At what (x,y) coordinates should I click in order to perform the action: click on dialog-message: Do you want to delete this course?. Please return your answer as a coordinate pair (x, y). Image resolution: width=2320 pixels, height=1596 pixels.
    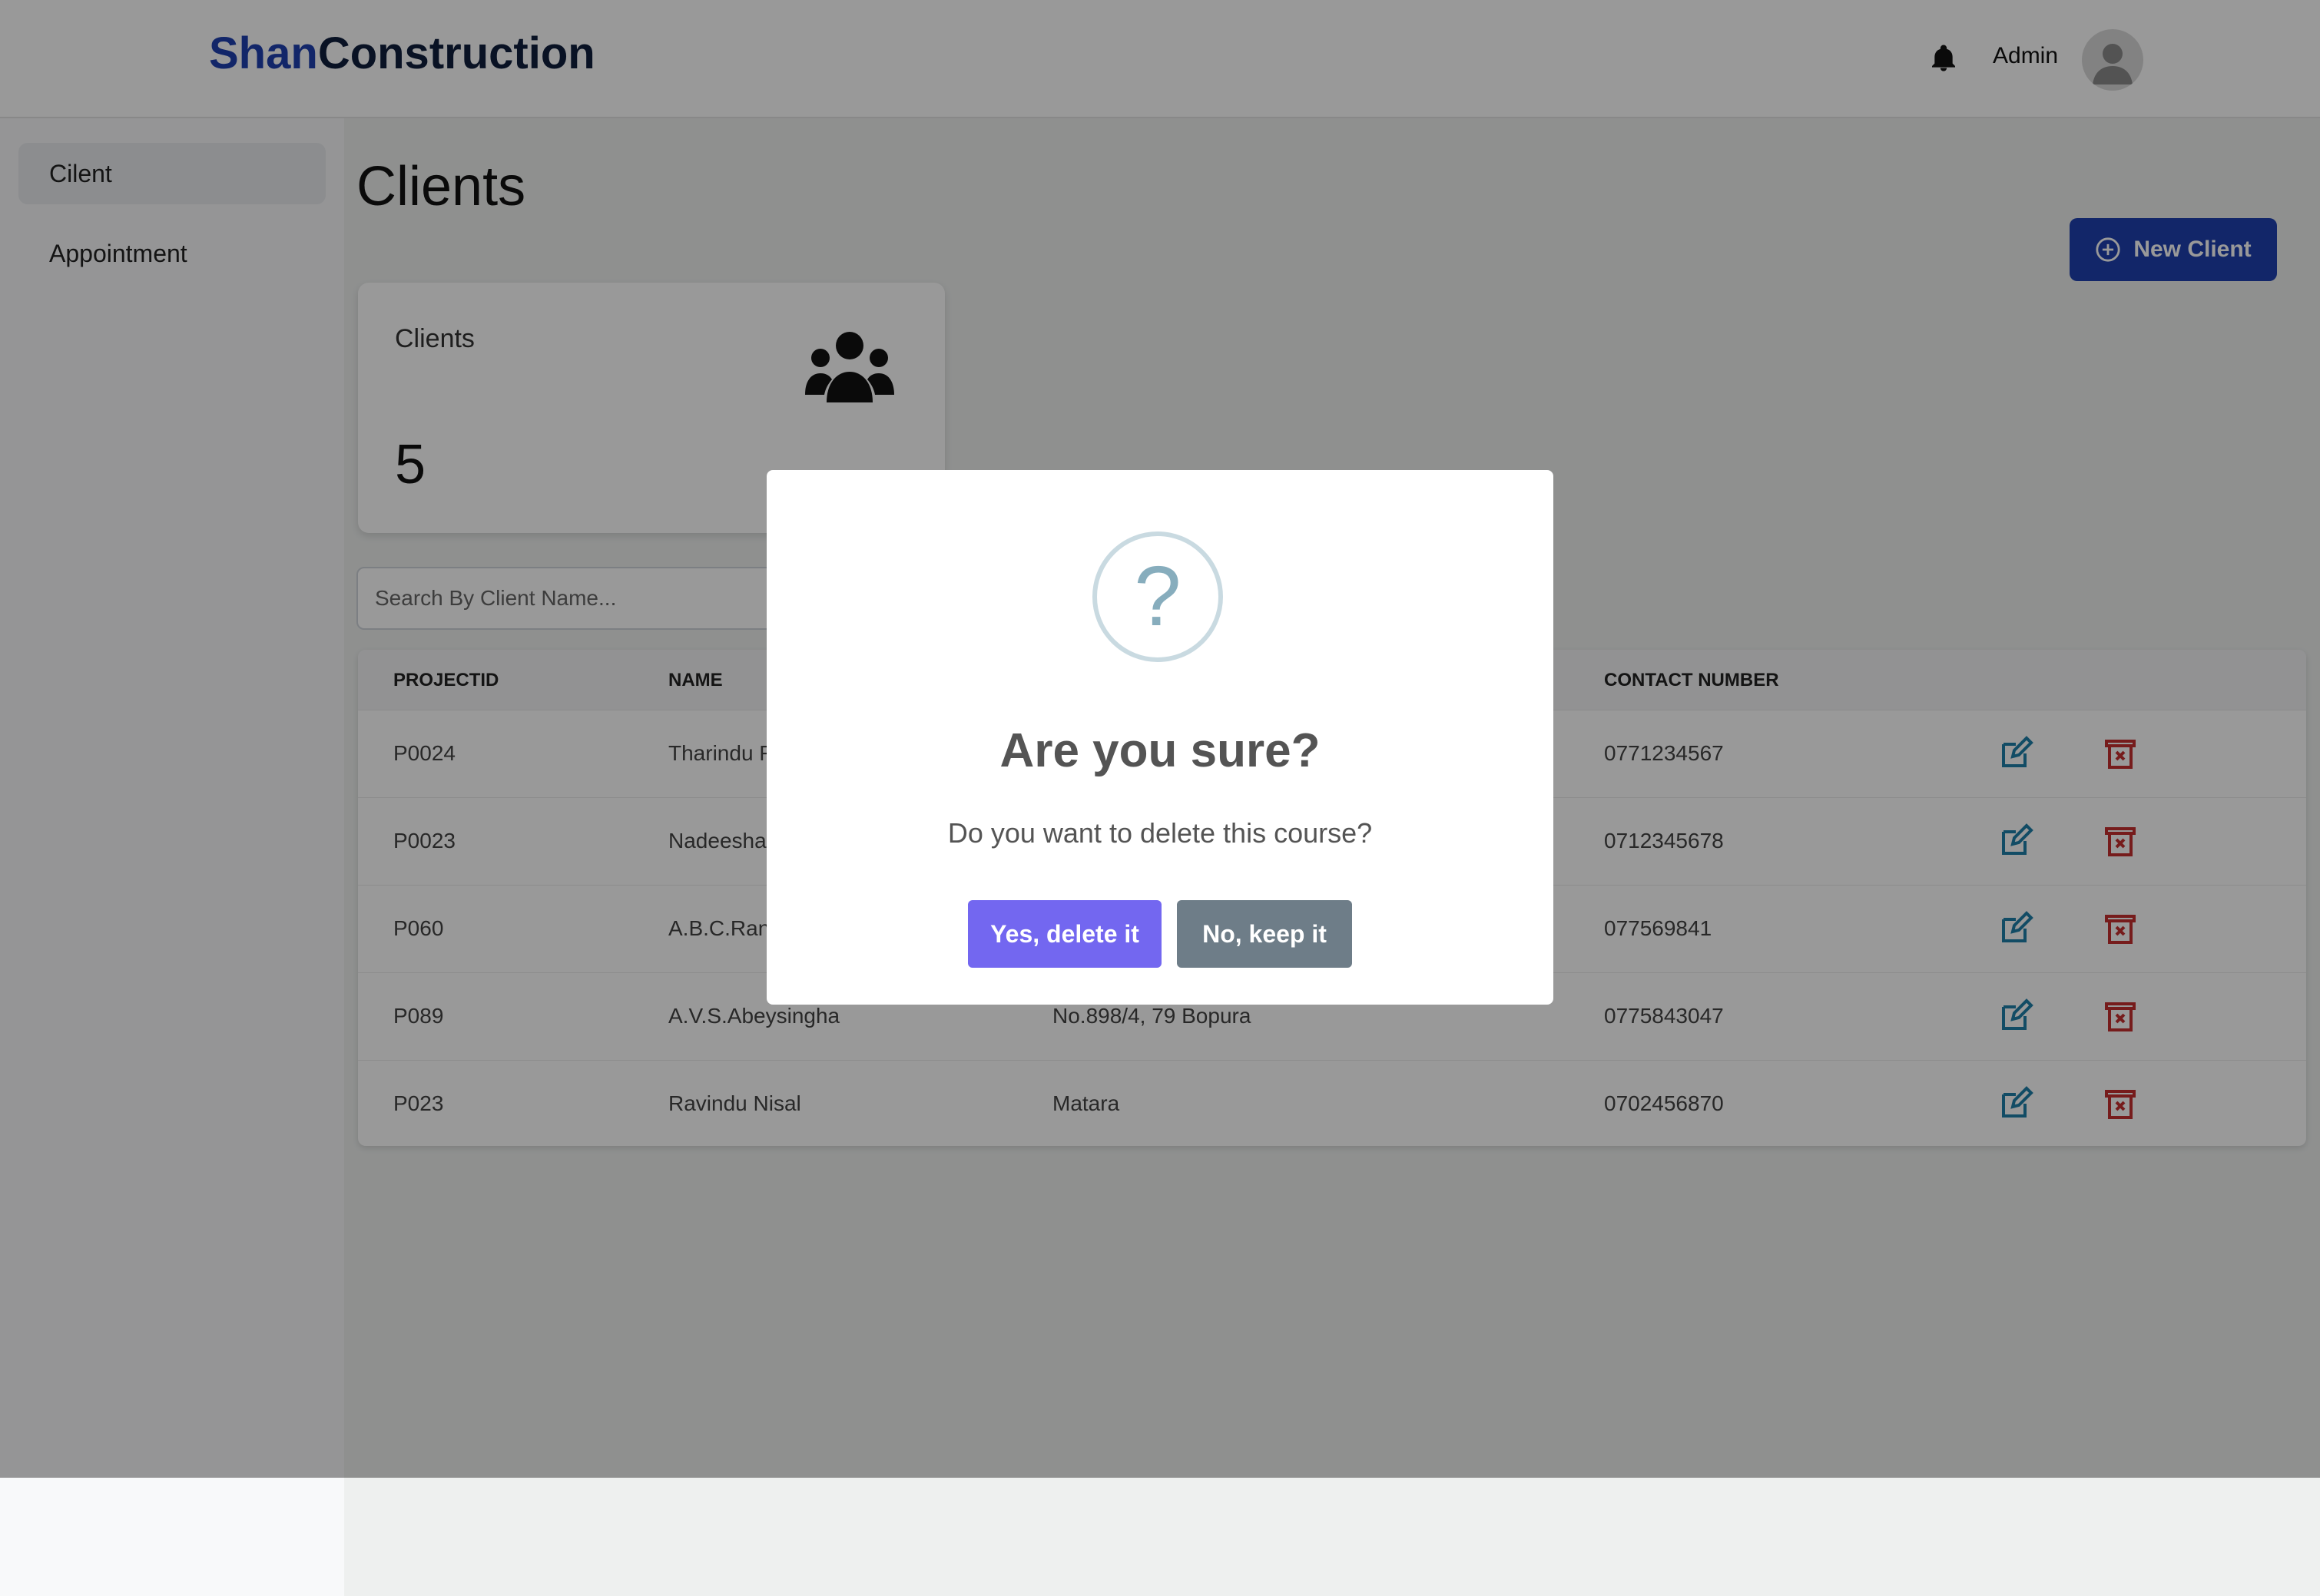
    Looking at the image, I should click on (1160, 833).